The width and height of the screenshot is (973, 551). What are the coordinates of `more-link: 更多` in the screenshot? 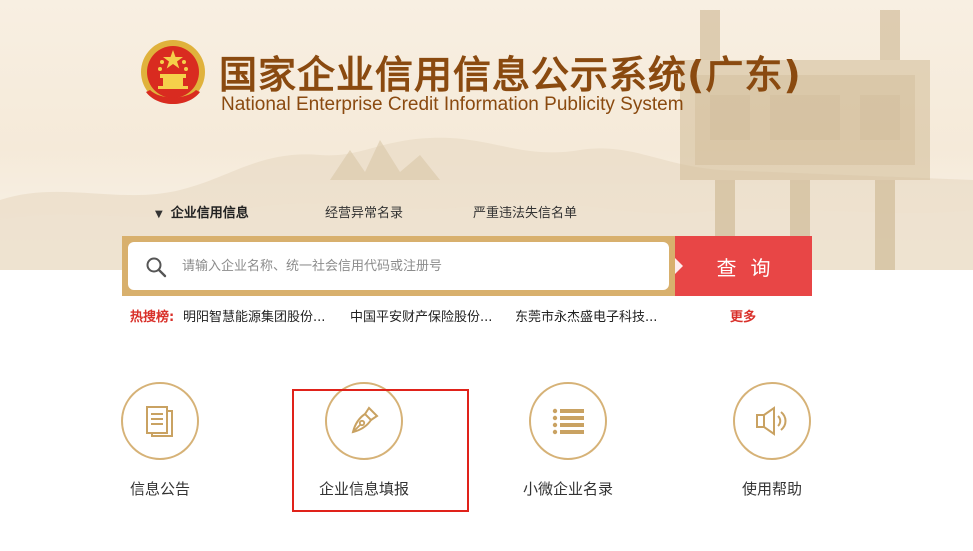 It's located at (743, 315).